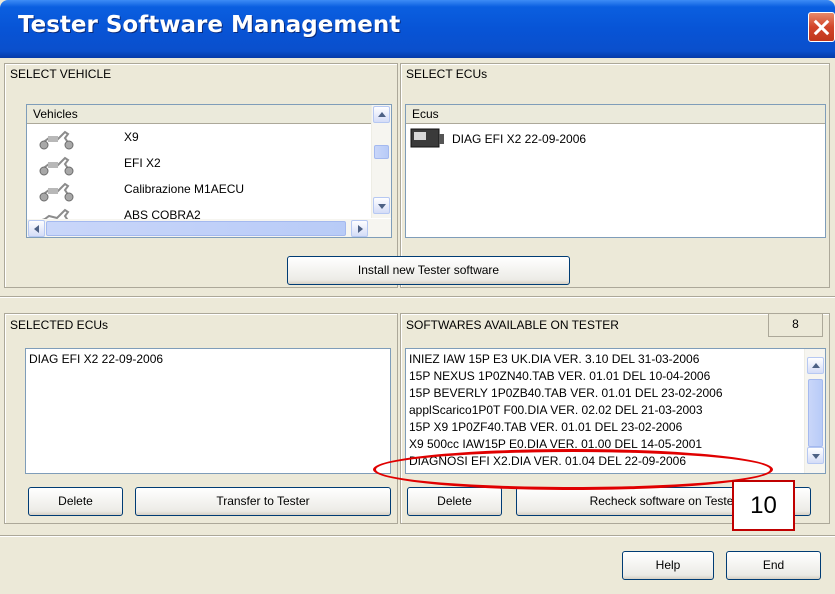  I want to click on vehicle-item: EFI X2, so click(199, 165).